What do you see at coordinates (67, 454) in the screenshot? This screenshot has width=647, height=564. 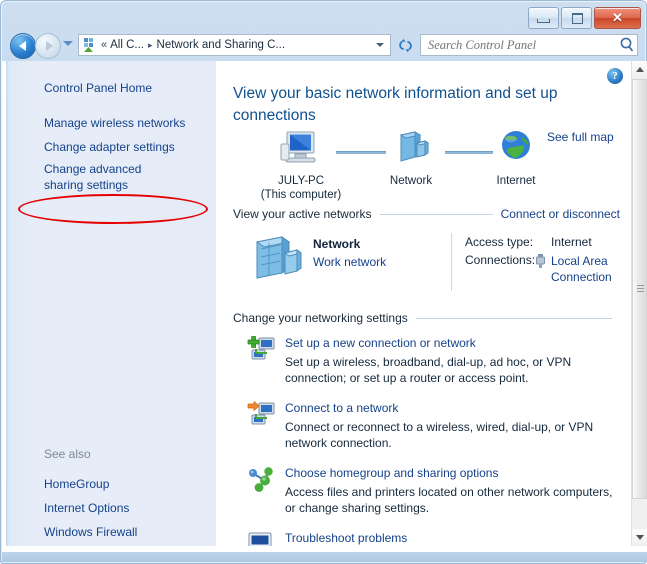 I see `see-also-label: See also` at bounding box center [67, 454].